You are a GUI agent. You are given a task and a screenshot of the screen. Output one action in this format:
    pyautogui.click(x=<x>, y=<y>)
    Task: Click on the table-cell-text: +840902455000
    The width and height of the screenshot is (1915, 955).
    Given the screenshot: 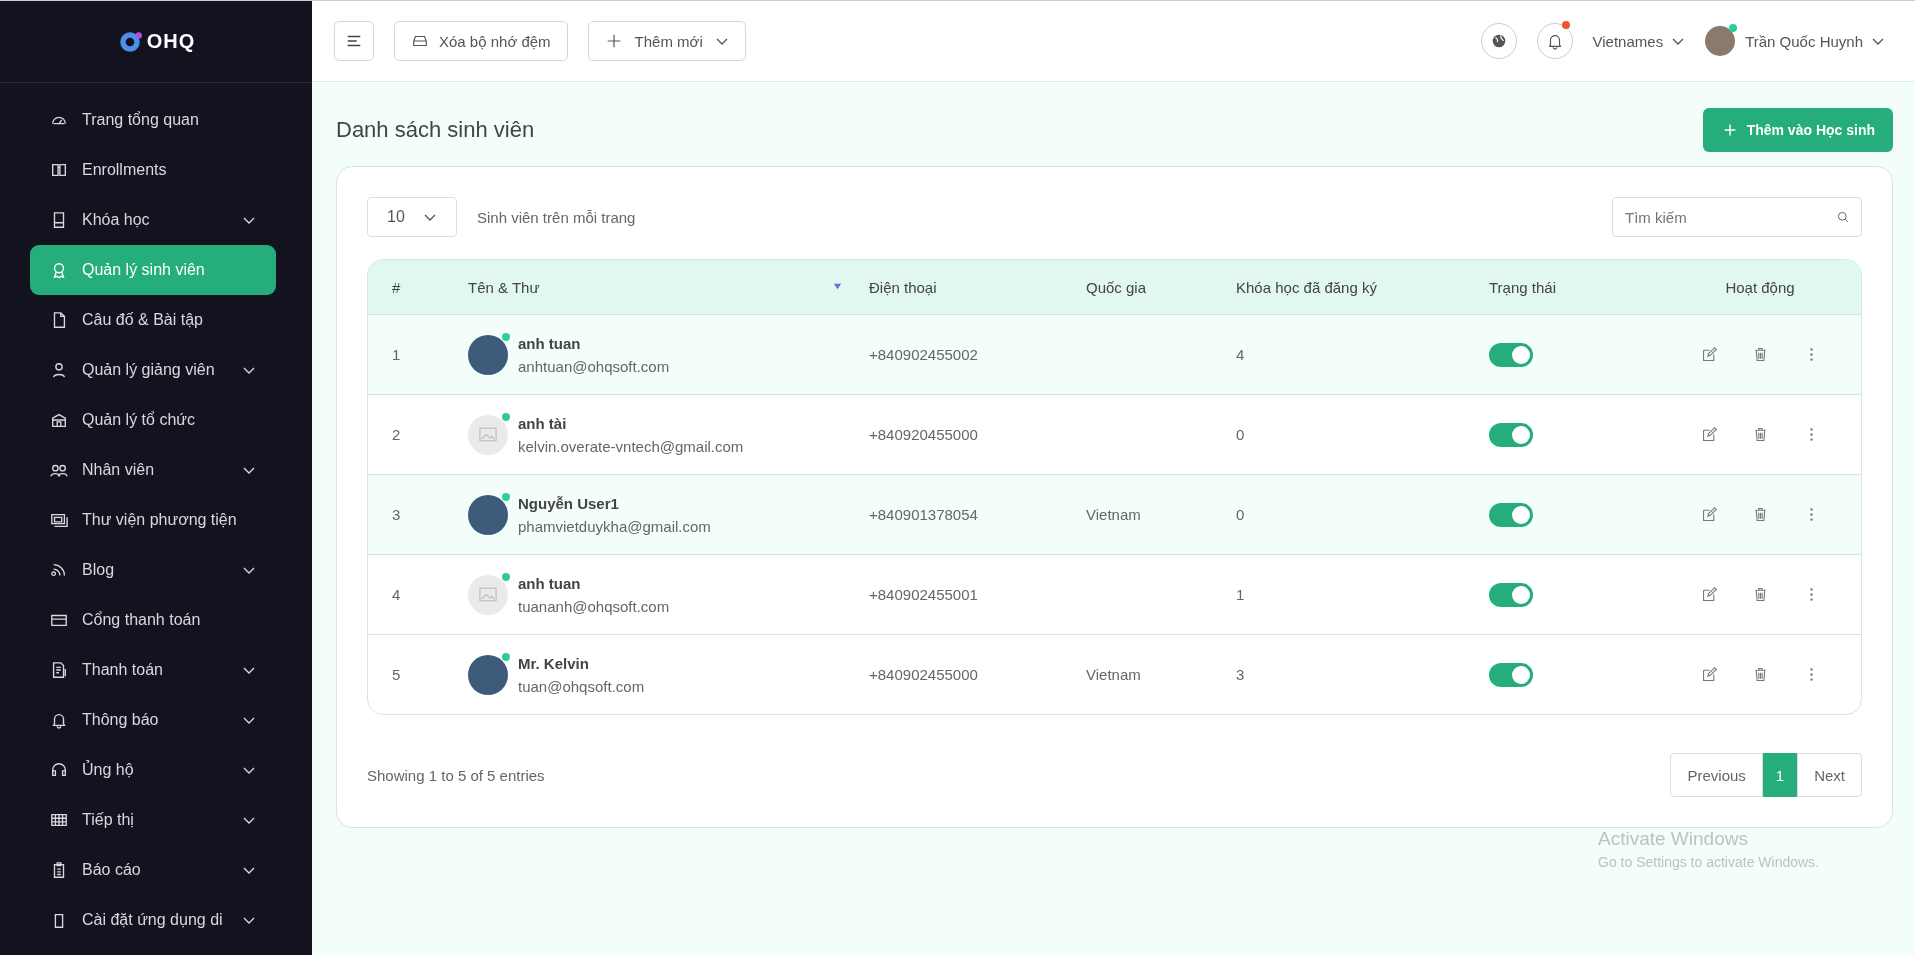 What is the action you would take?
    pyautogui.click(x=924, y=674)
    